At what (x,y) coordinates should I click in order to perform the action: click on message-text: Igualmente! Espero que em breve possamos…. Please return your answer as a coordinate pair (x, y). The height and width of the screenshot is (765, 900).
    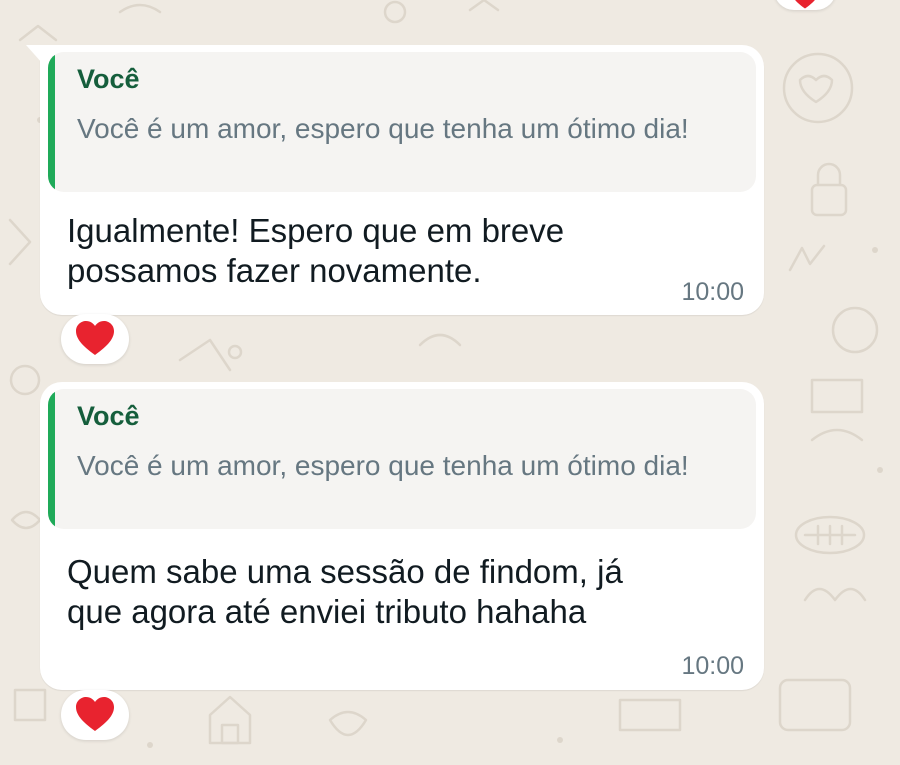
    Looking at the image, I should click on (316, 250).